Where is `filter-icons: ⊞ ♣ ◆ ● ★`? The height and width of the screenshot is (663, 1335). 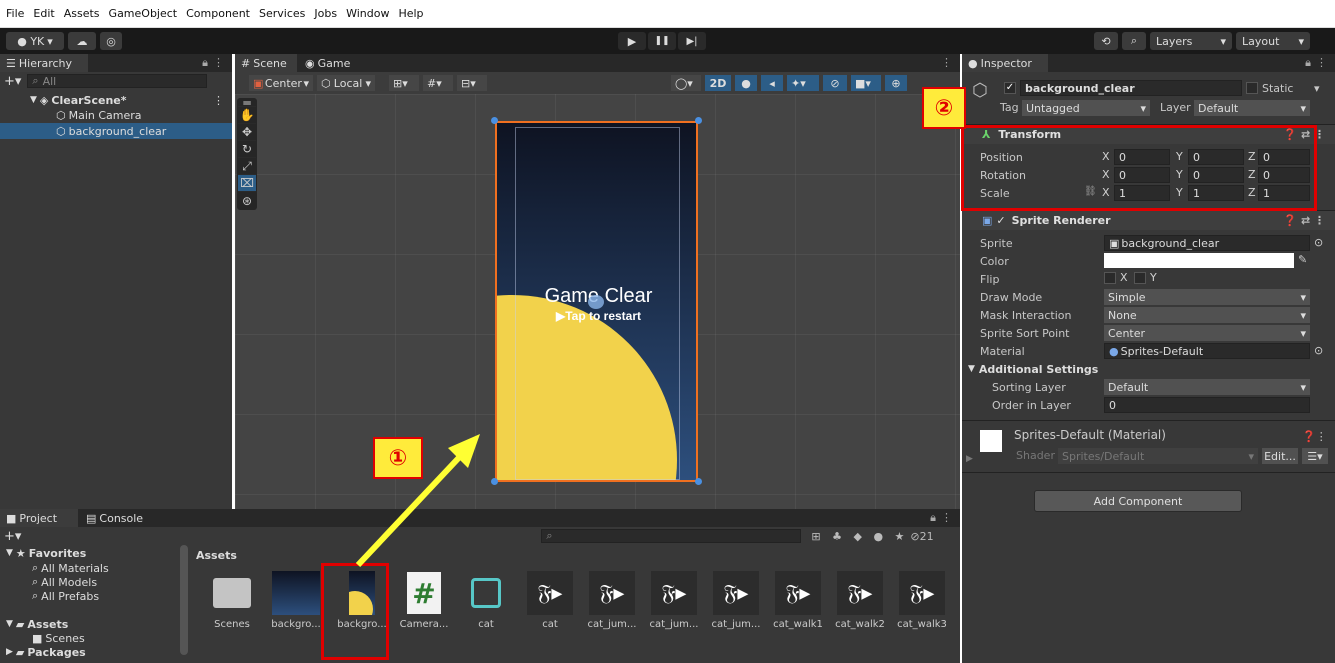 filter-icons: ⊞ ♣ ◆ ● ★ is located at coordinates (859, 536).